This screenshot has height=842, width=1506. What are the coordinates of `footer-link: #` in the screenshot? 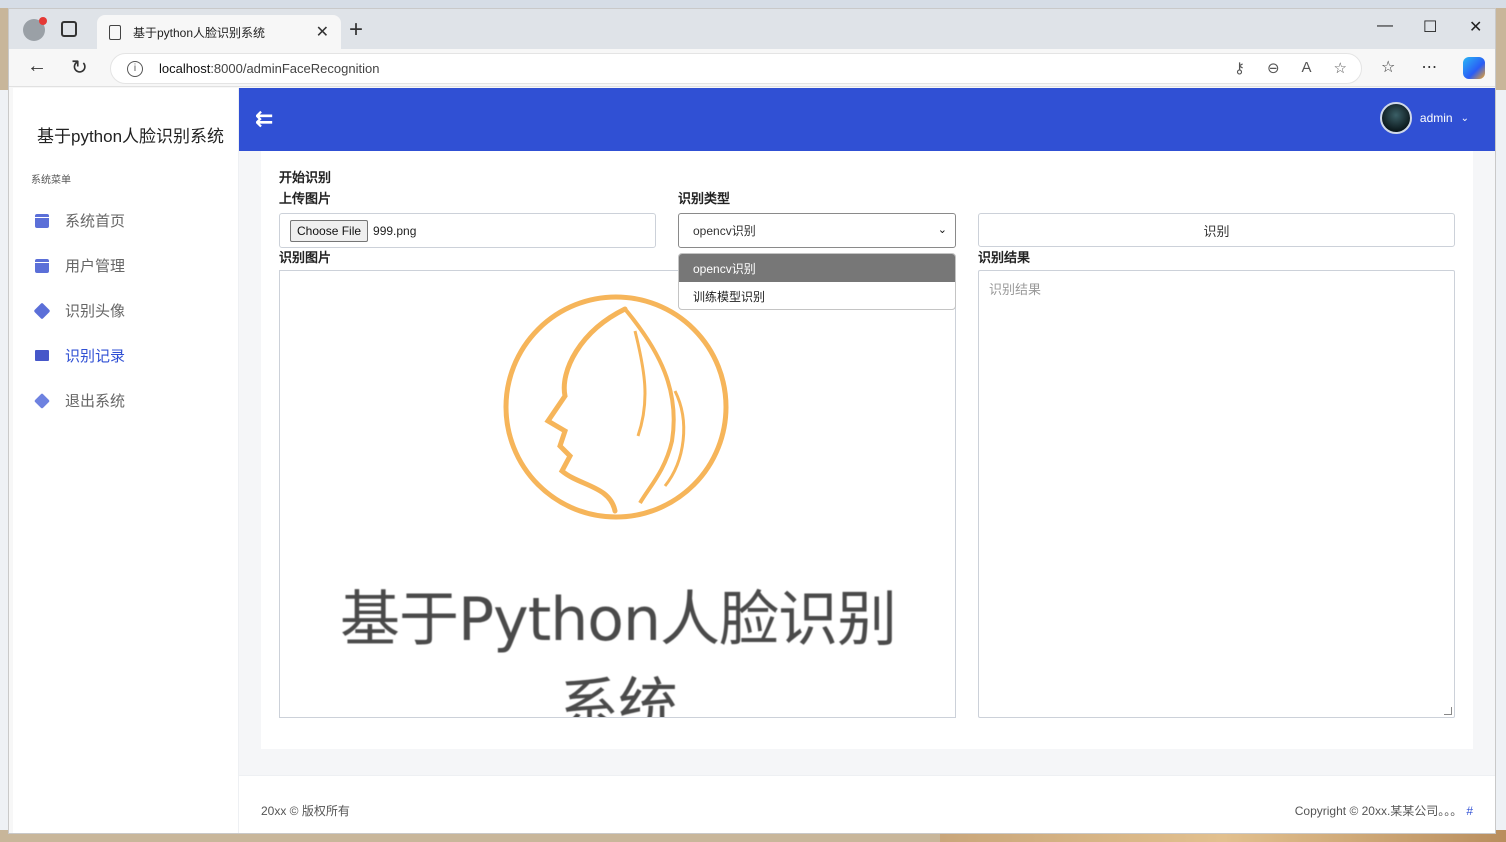 It's located at (1469, 811).